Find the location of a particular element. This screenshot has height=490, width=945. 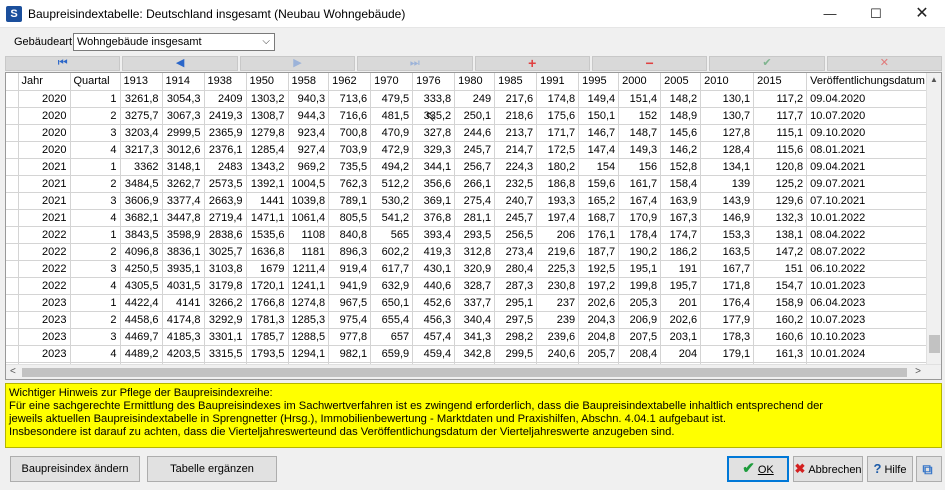

table-cell: 1285,4 is located at coordinates (267, 150).